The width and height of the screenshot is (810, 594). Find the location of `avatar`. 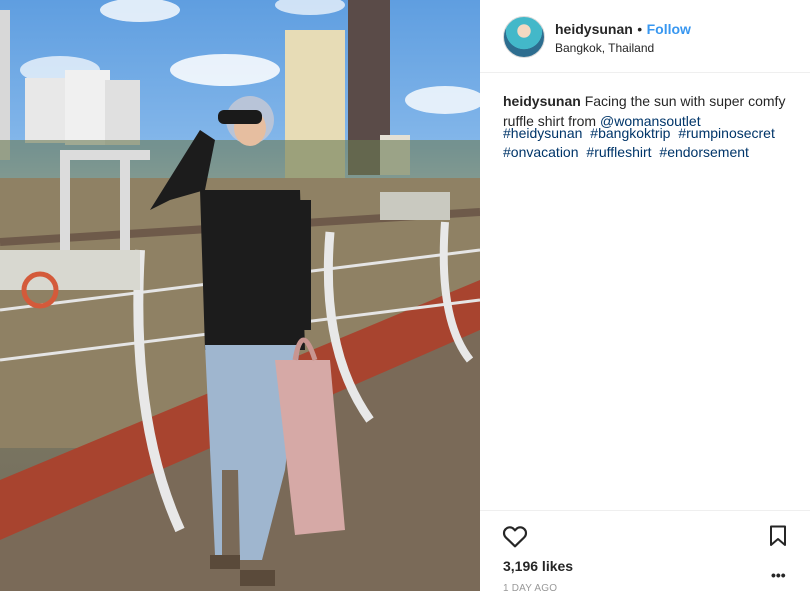

avatar is located at coordinates (524, 37).